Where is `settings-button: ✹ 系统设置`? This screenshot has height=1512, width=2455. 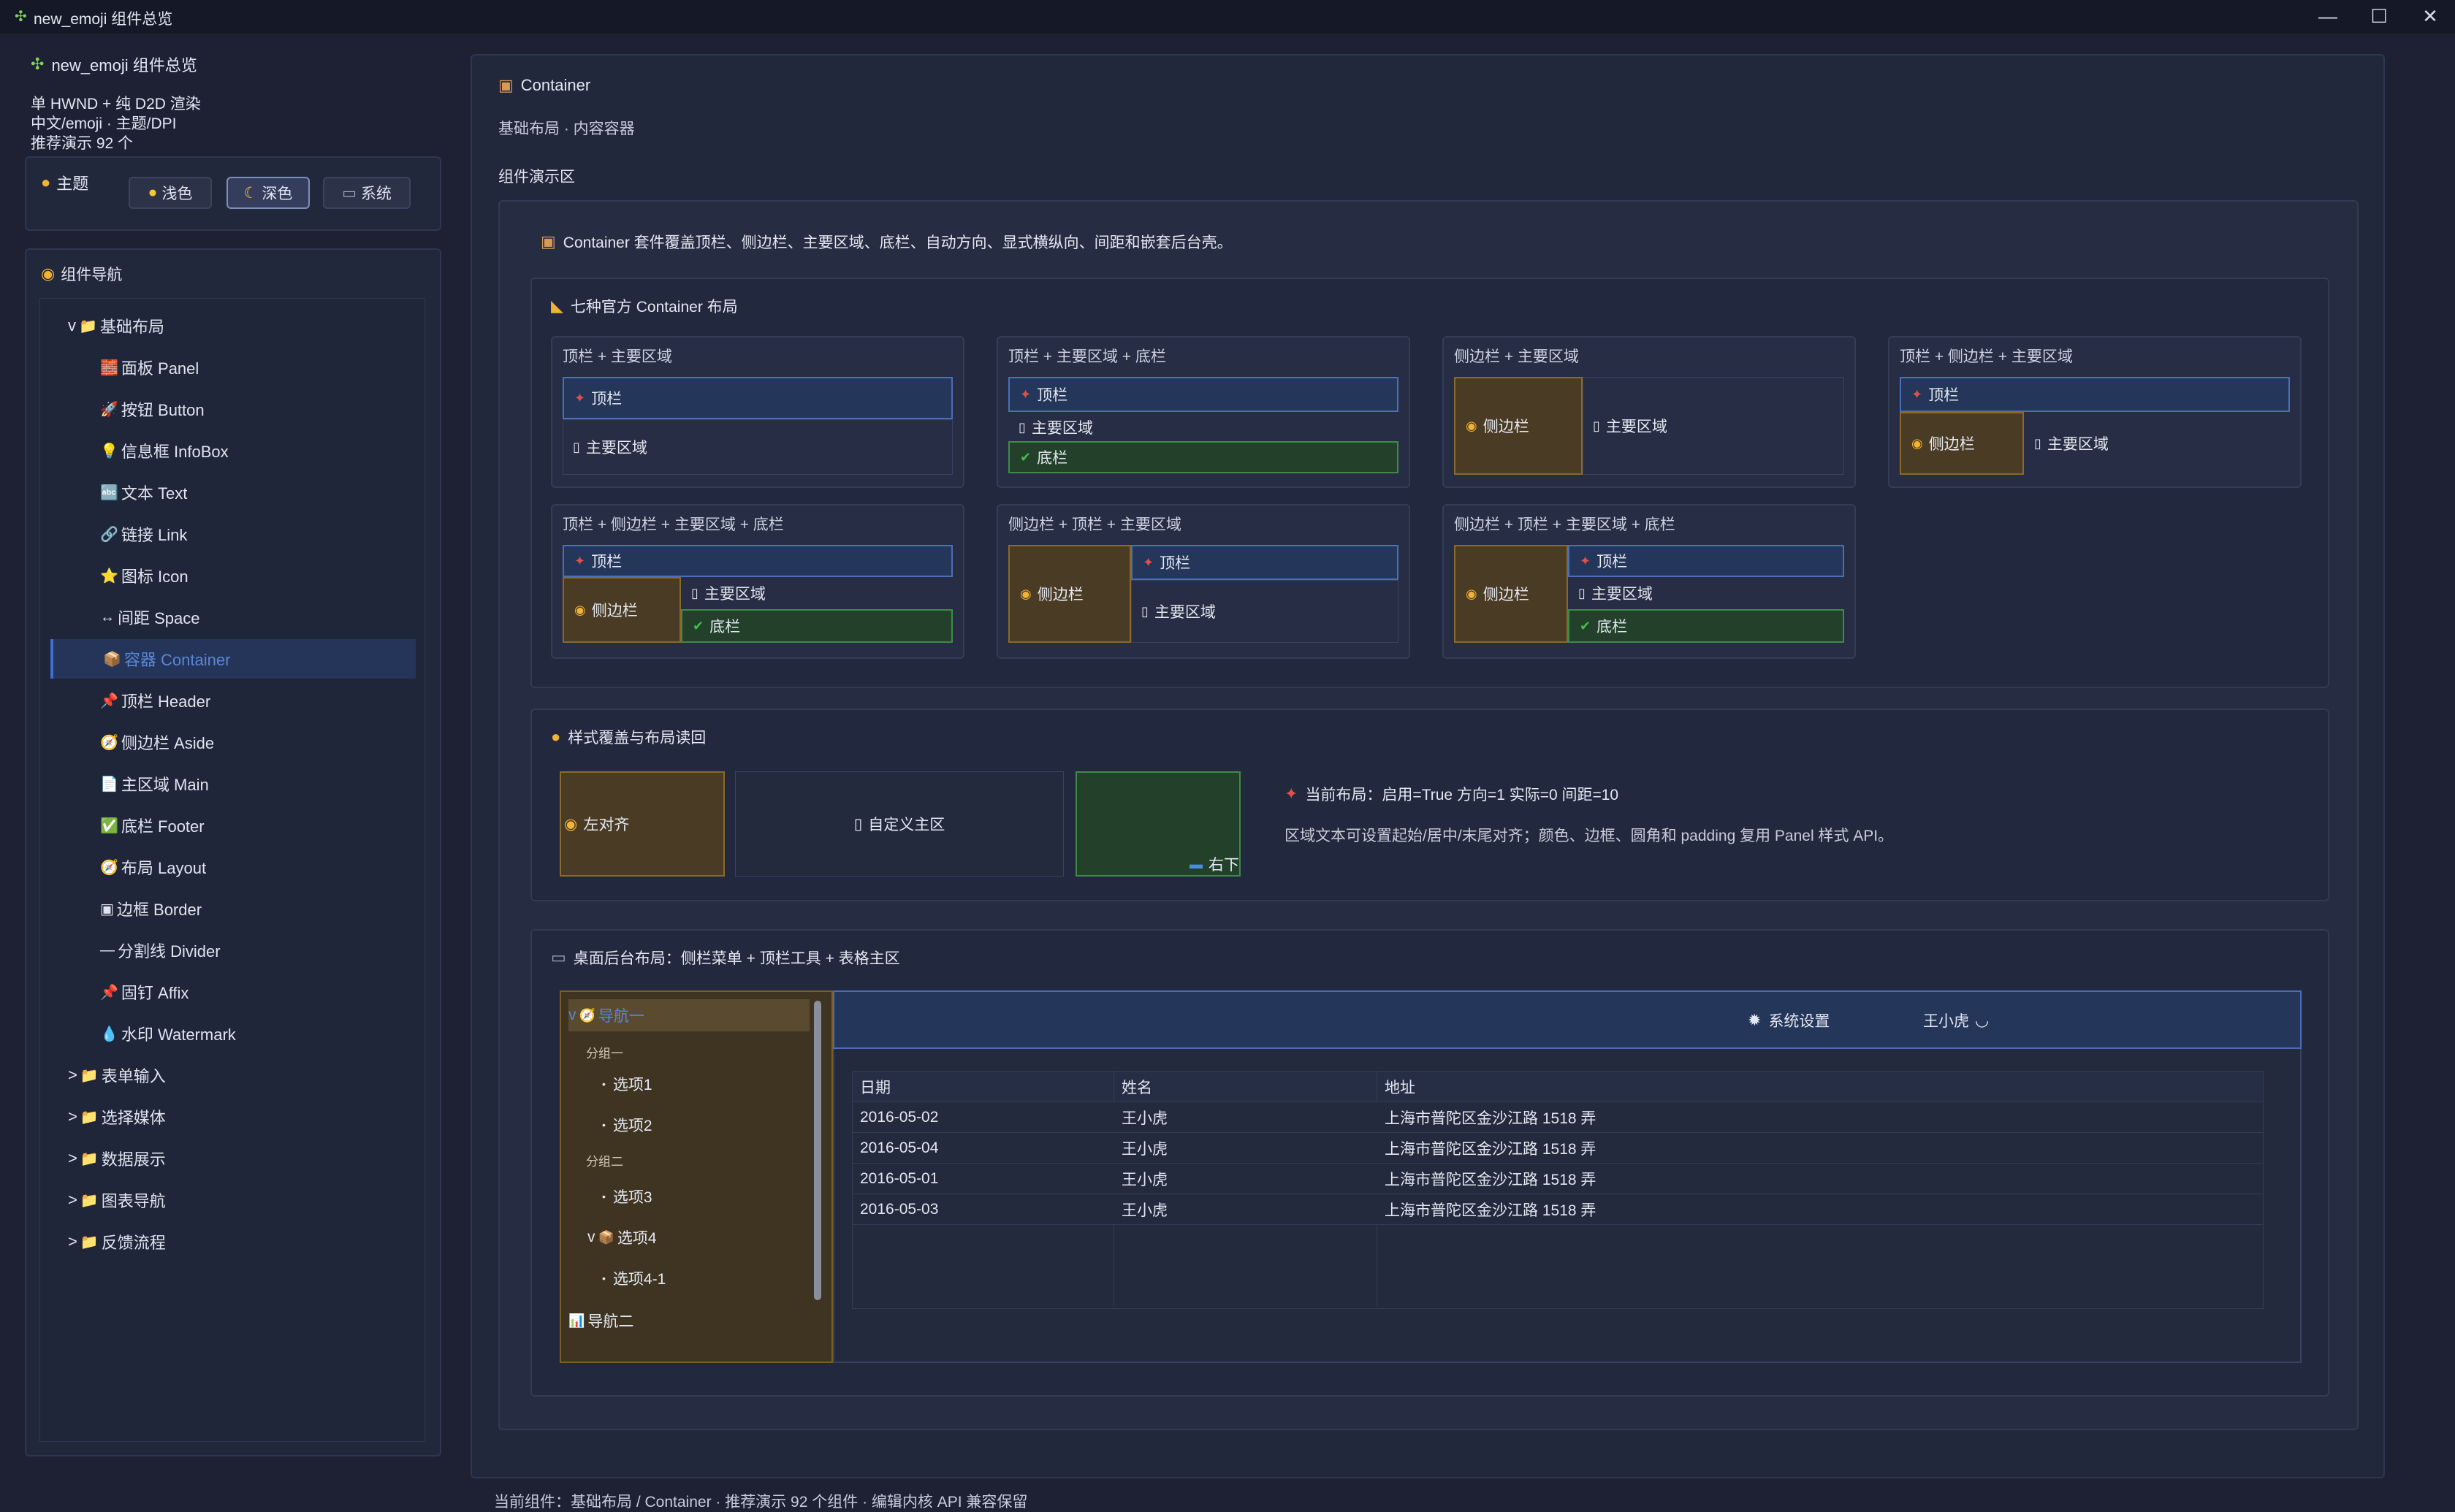 settings-button: ✹ 系统设置 is located at coordinates (1789, 1020).